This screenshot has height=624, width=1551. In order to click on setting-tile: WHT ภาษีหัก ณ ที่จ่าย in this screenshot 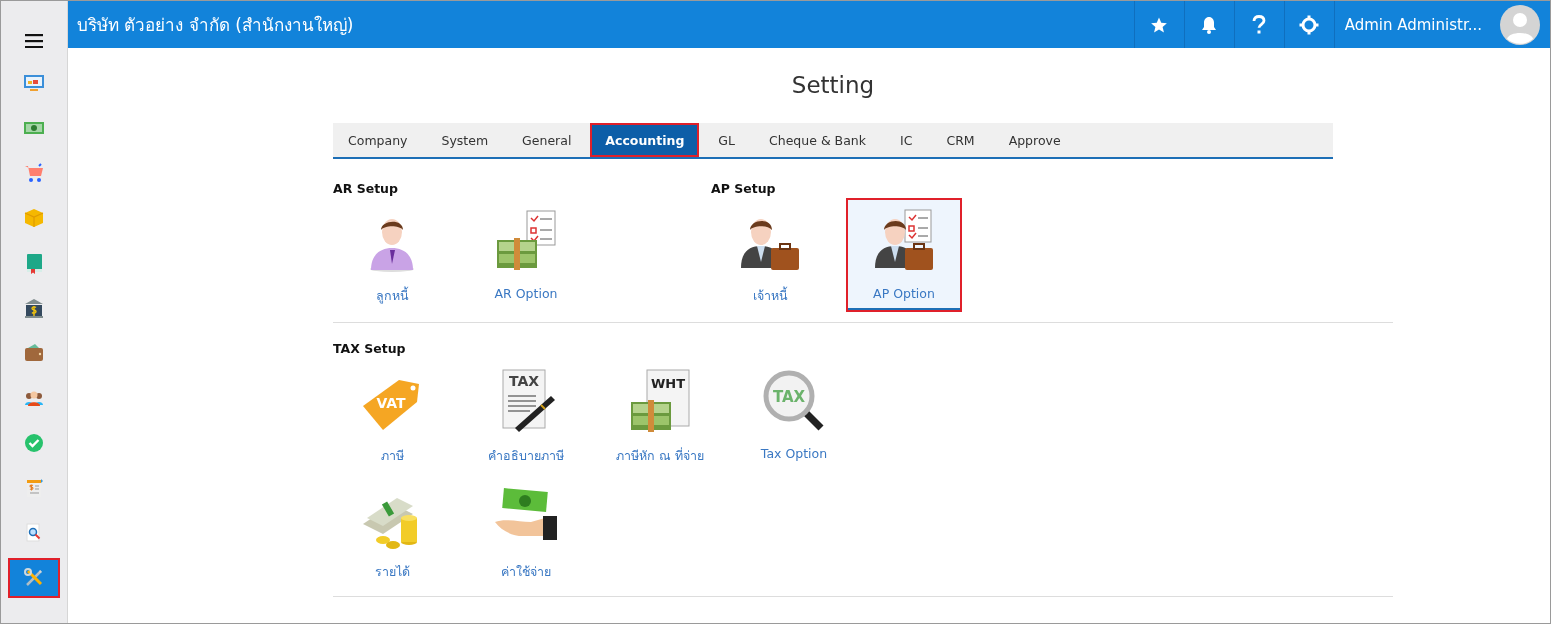, I will do `click(660, 415)`.